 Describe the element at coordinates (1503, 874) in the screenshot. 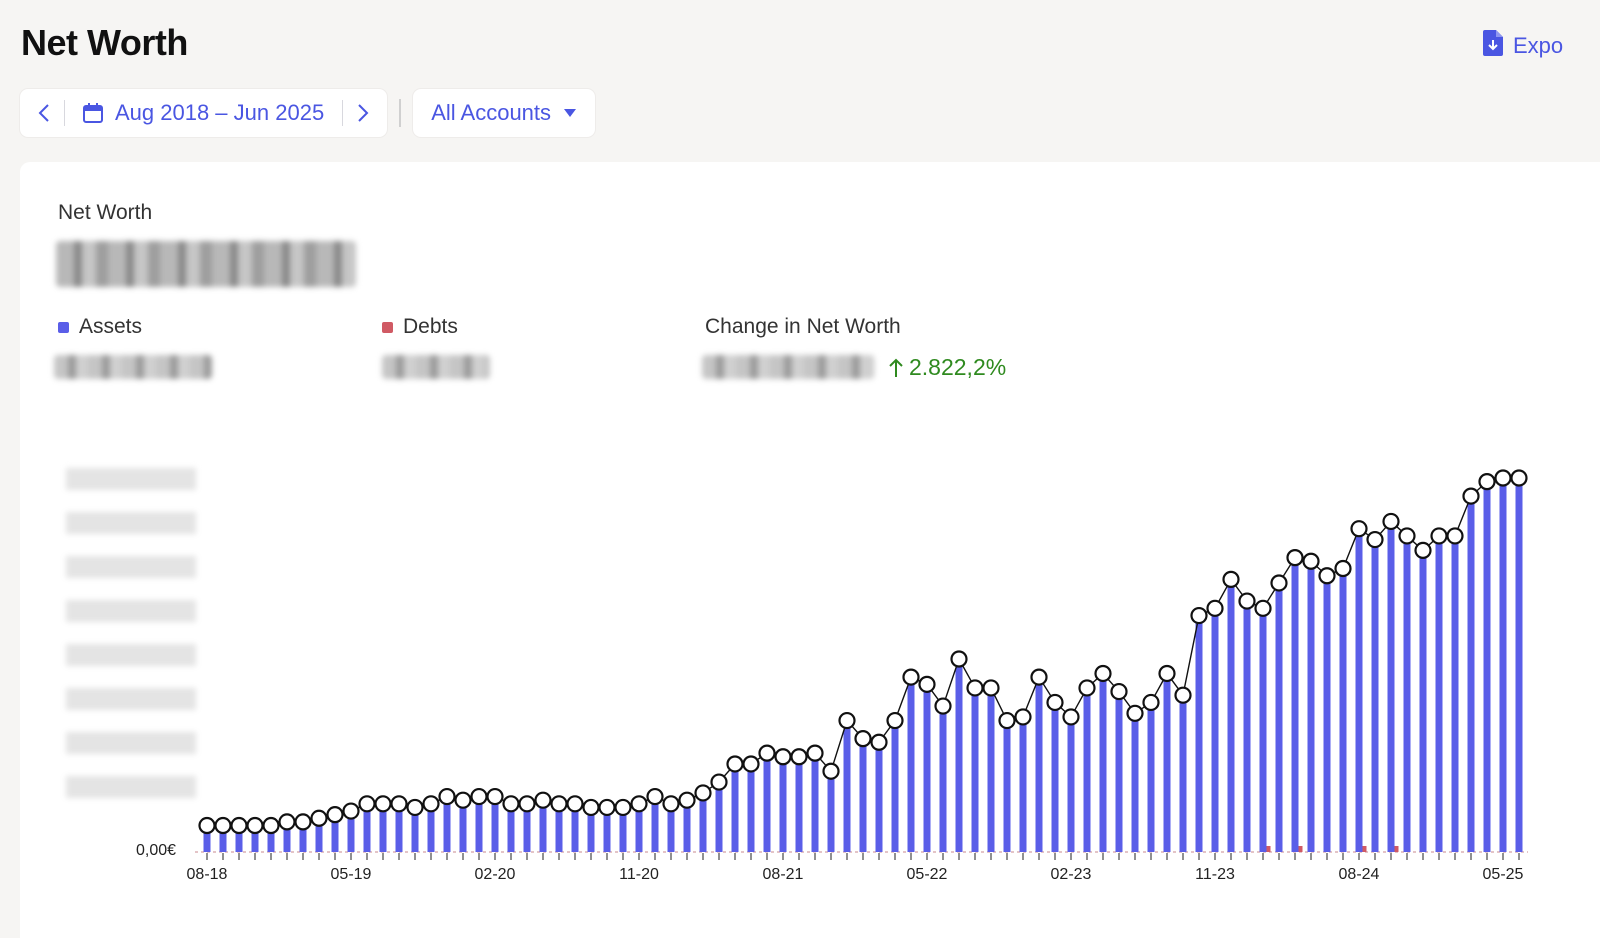

I see `x-tick-label: 05-25` at that location.